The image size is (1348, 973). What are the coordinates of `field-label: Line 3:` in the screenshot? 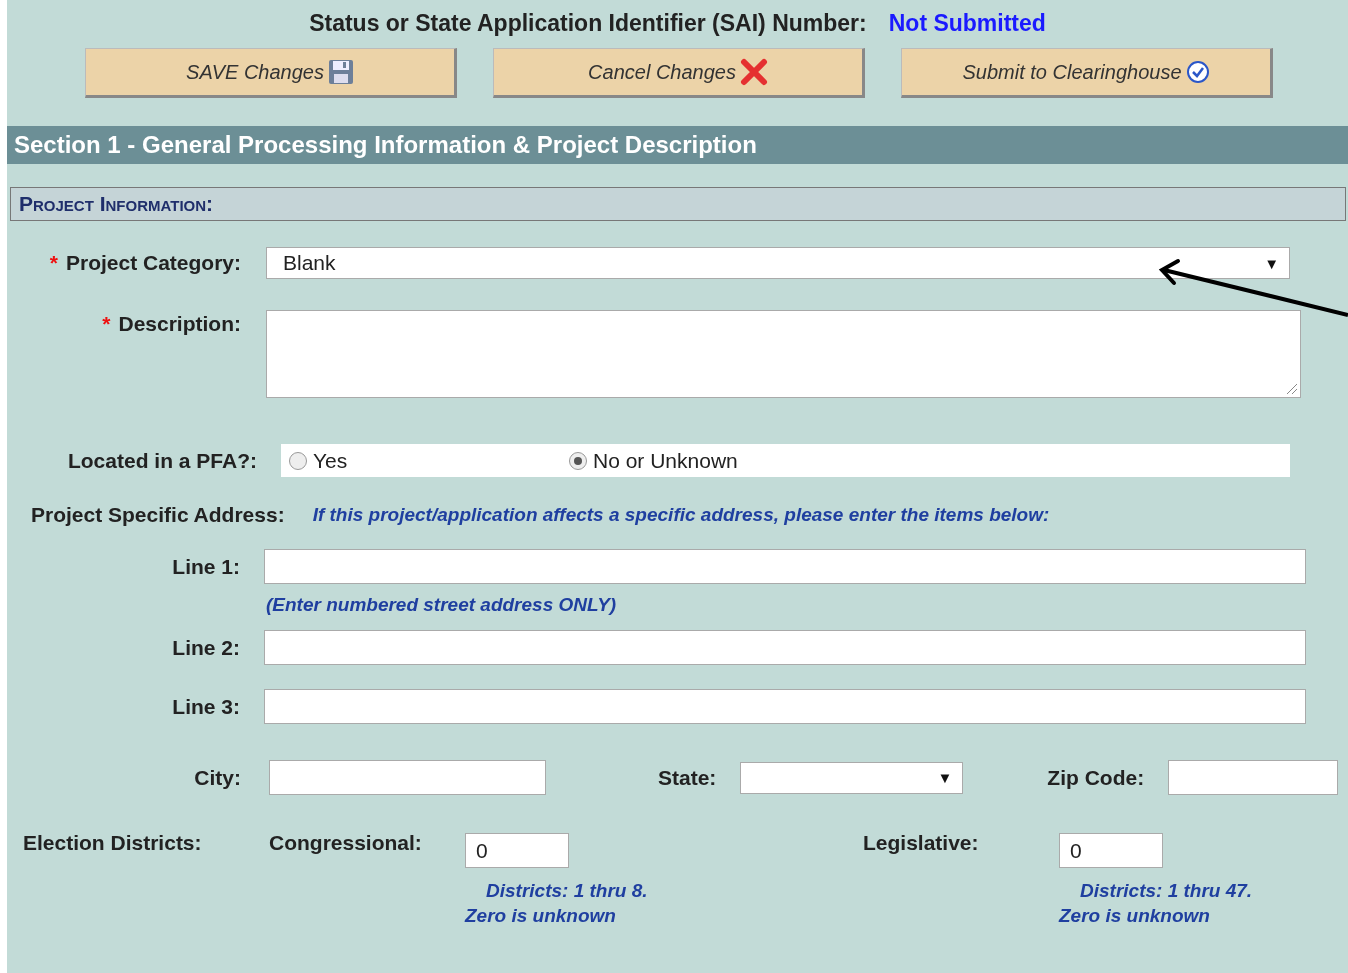 It's located at (206, 706).